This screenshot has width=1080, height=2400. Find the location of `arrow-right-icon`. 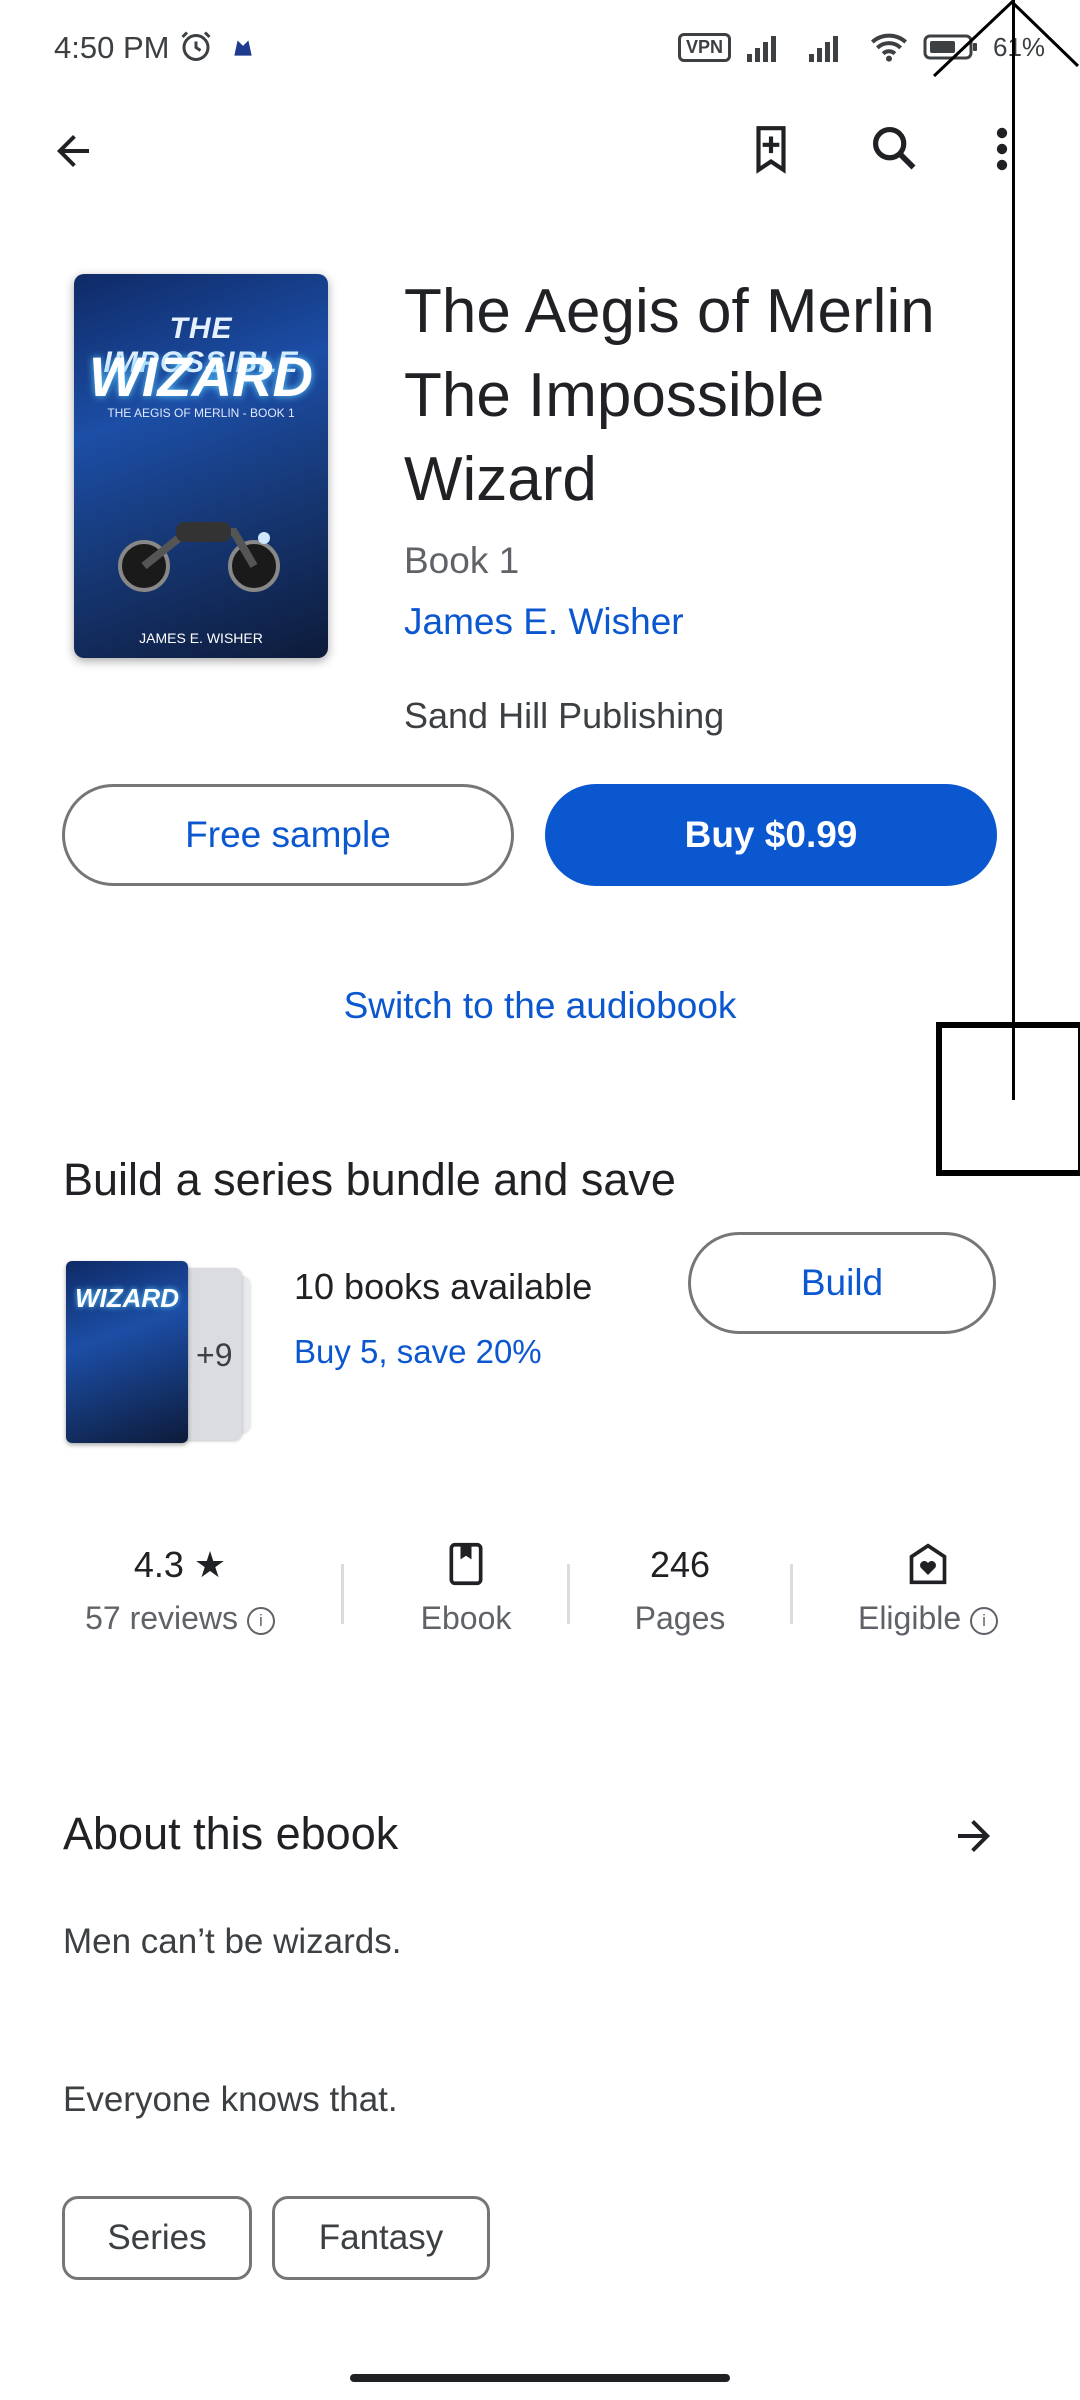

arrow-right-icon is located at coordinates (974, 1836).